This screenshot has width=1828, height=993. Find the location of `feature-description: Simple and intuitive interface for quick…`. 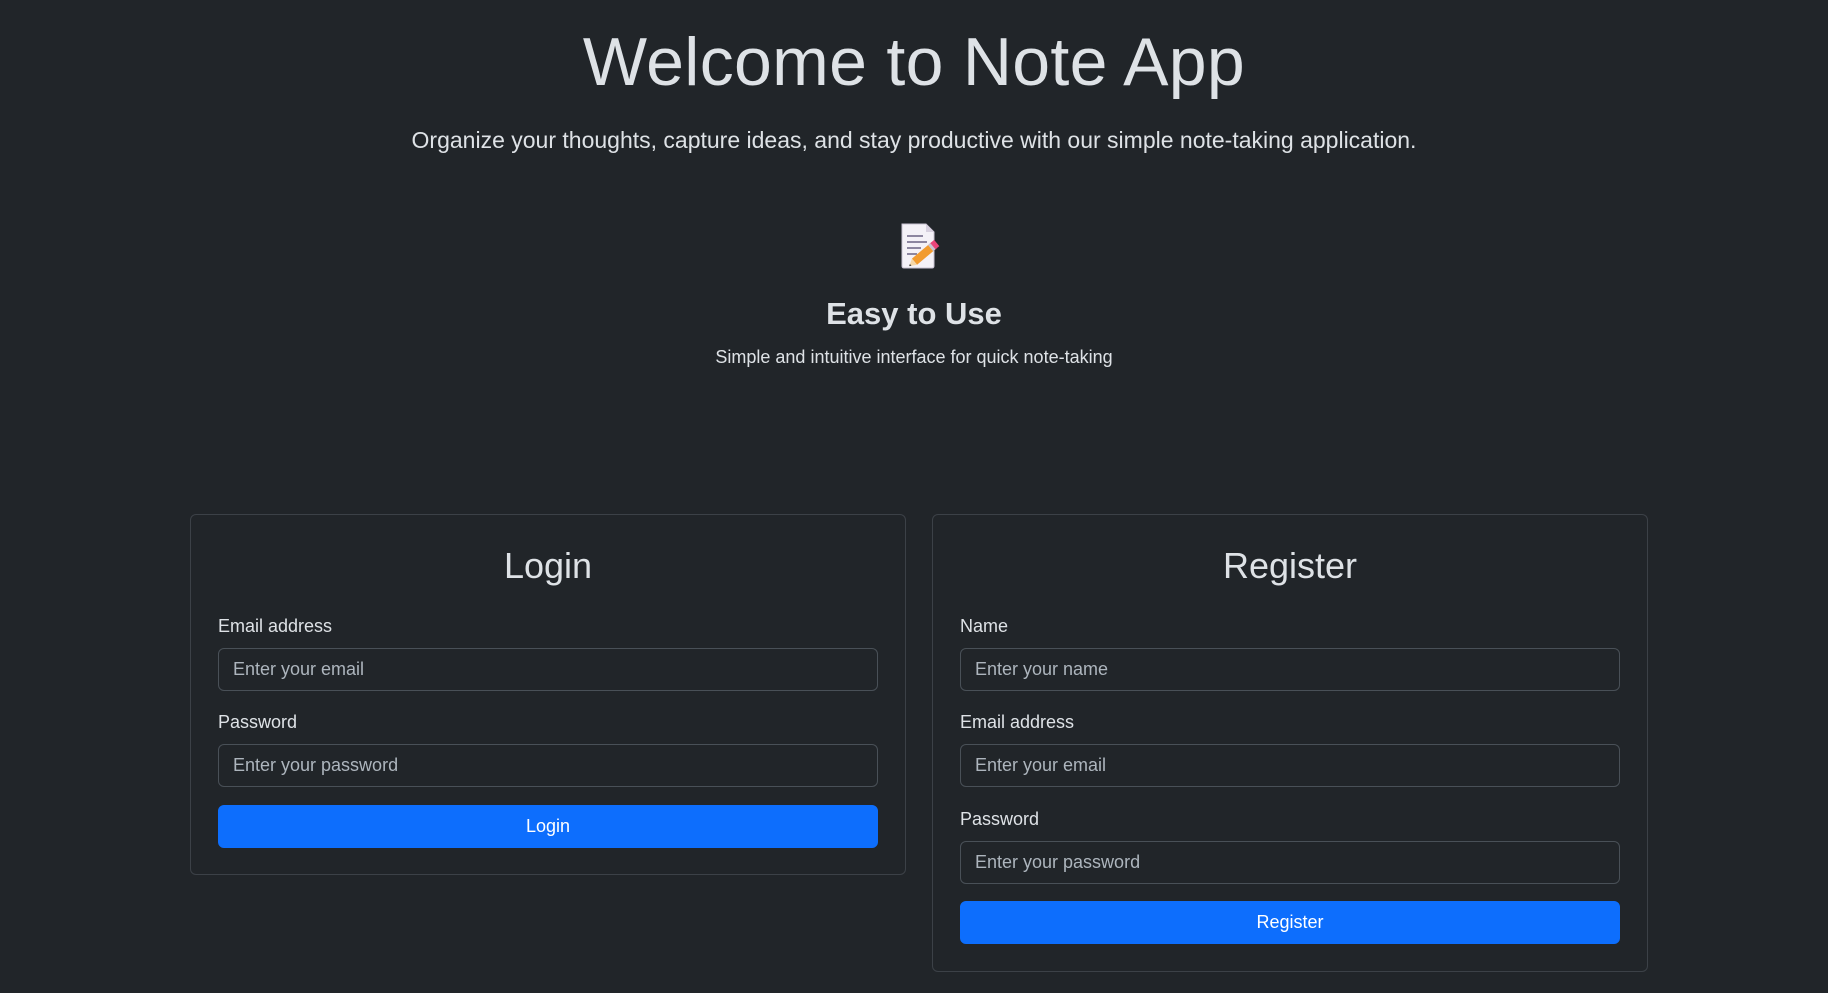

feature-description: Simple and intuitive interface for quick… is located at coordinates (914, 357).